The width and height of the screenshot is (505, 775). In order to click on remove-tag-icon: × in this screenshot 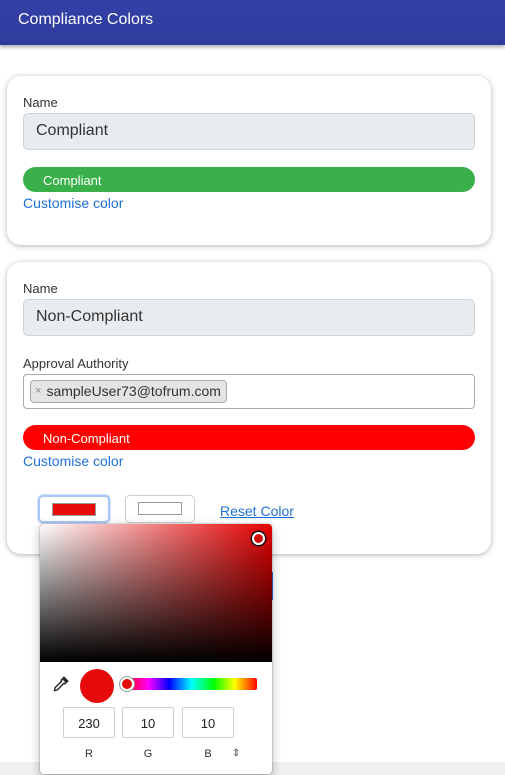, I will do `click(38, 391)`.